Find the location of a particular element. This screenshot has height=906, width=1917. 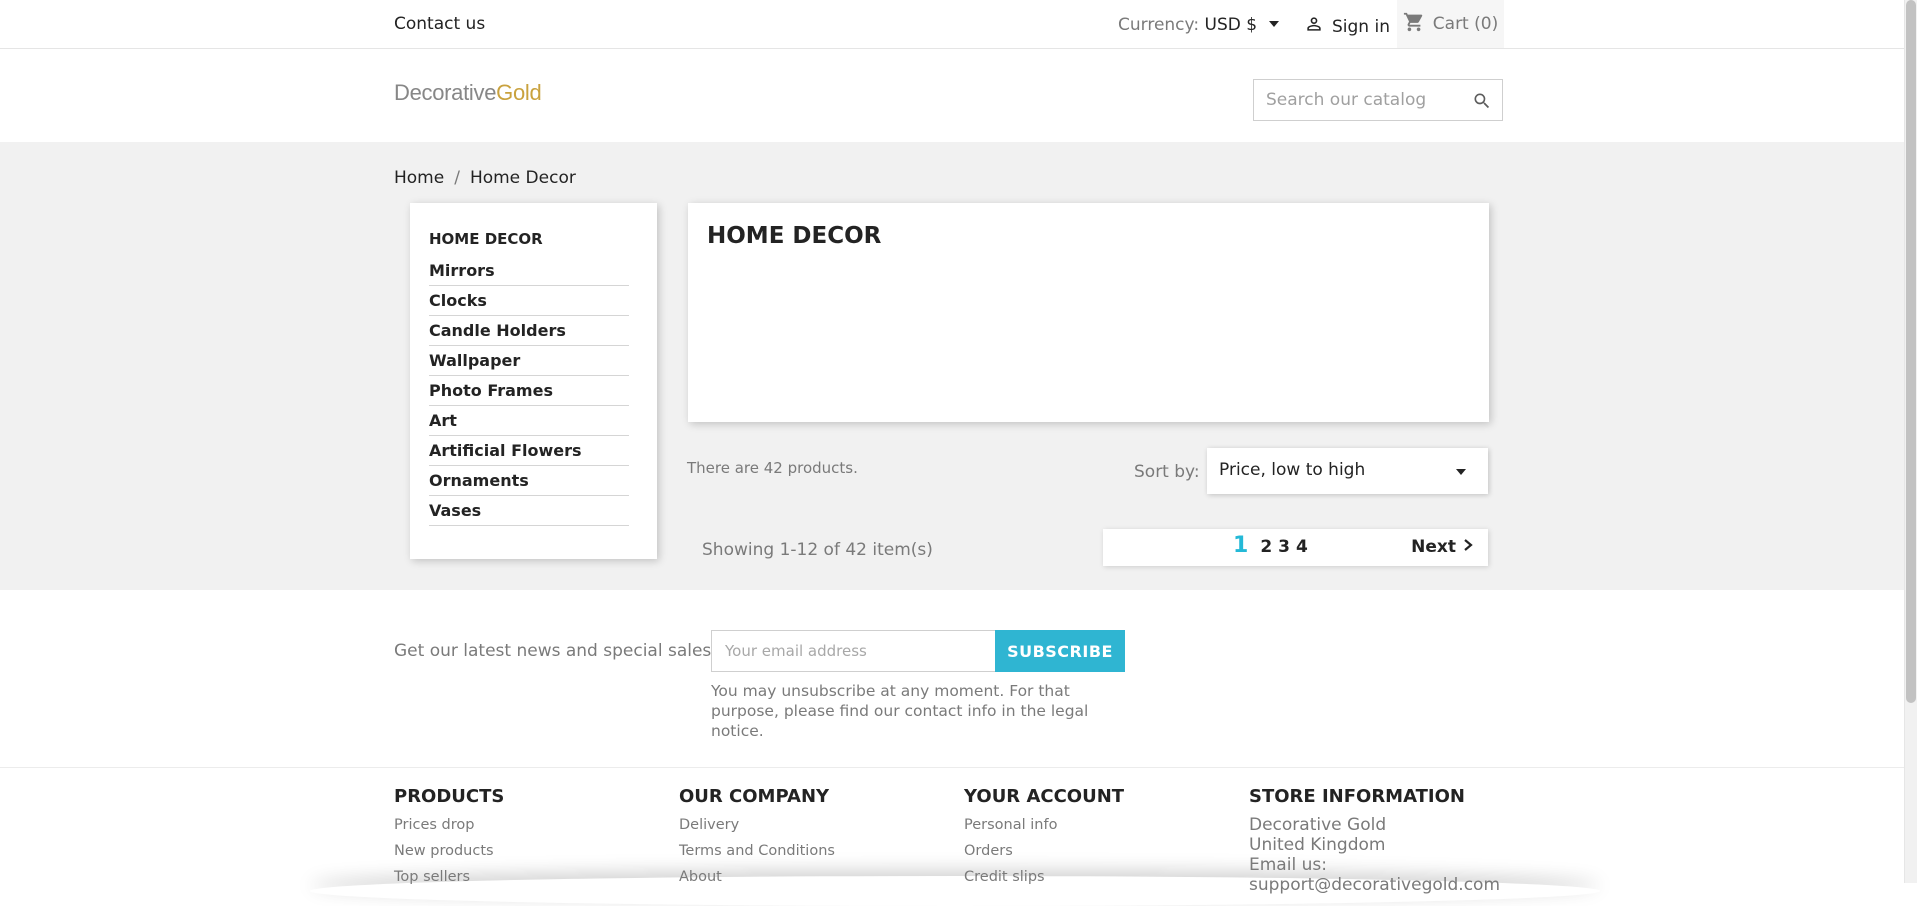

store-email-label: Email us: is located at coordinates (1288, 865).